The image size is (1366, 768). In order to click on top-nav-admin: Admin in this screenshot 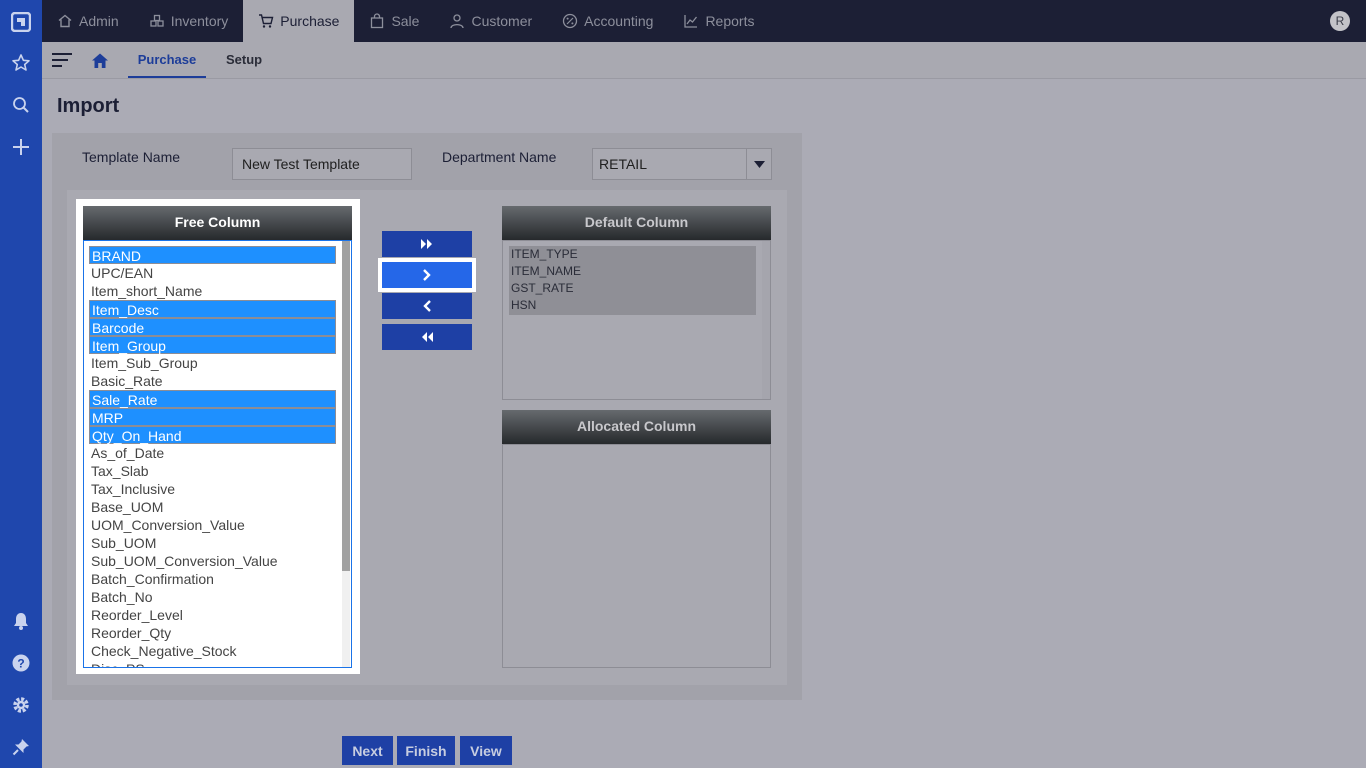, I will do `click(88, 21)`.